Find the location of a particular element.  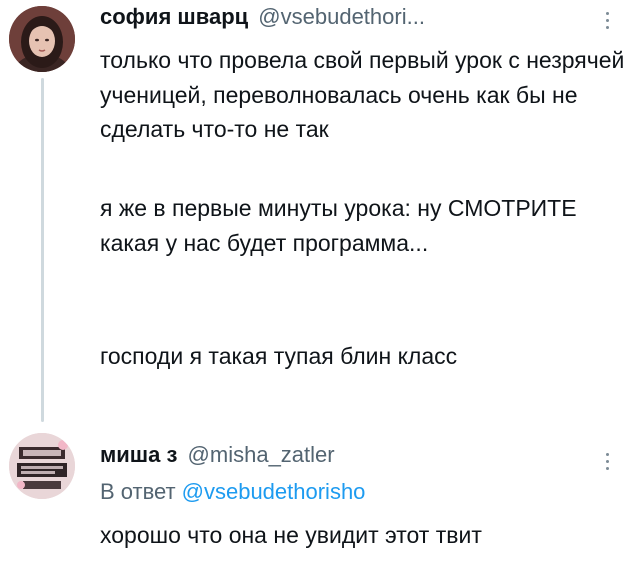

reply-to-handle-link: @vsebudethorisho is located at coordinates (274, 491).